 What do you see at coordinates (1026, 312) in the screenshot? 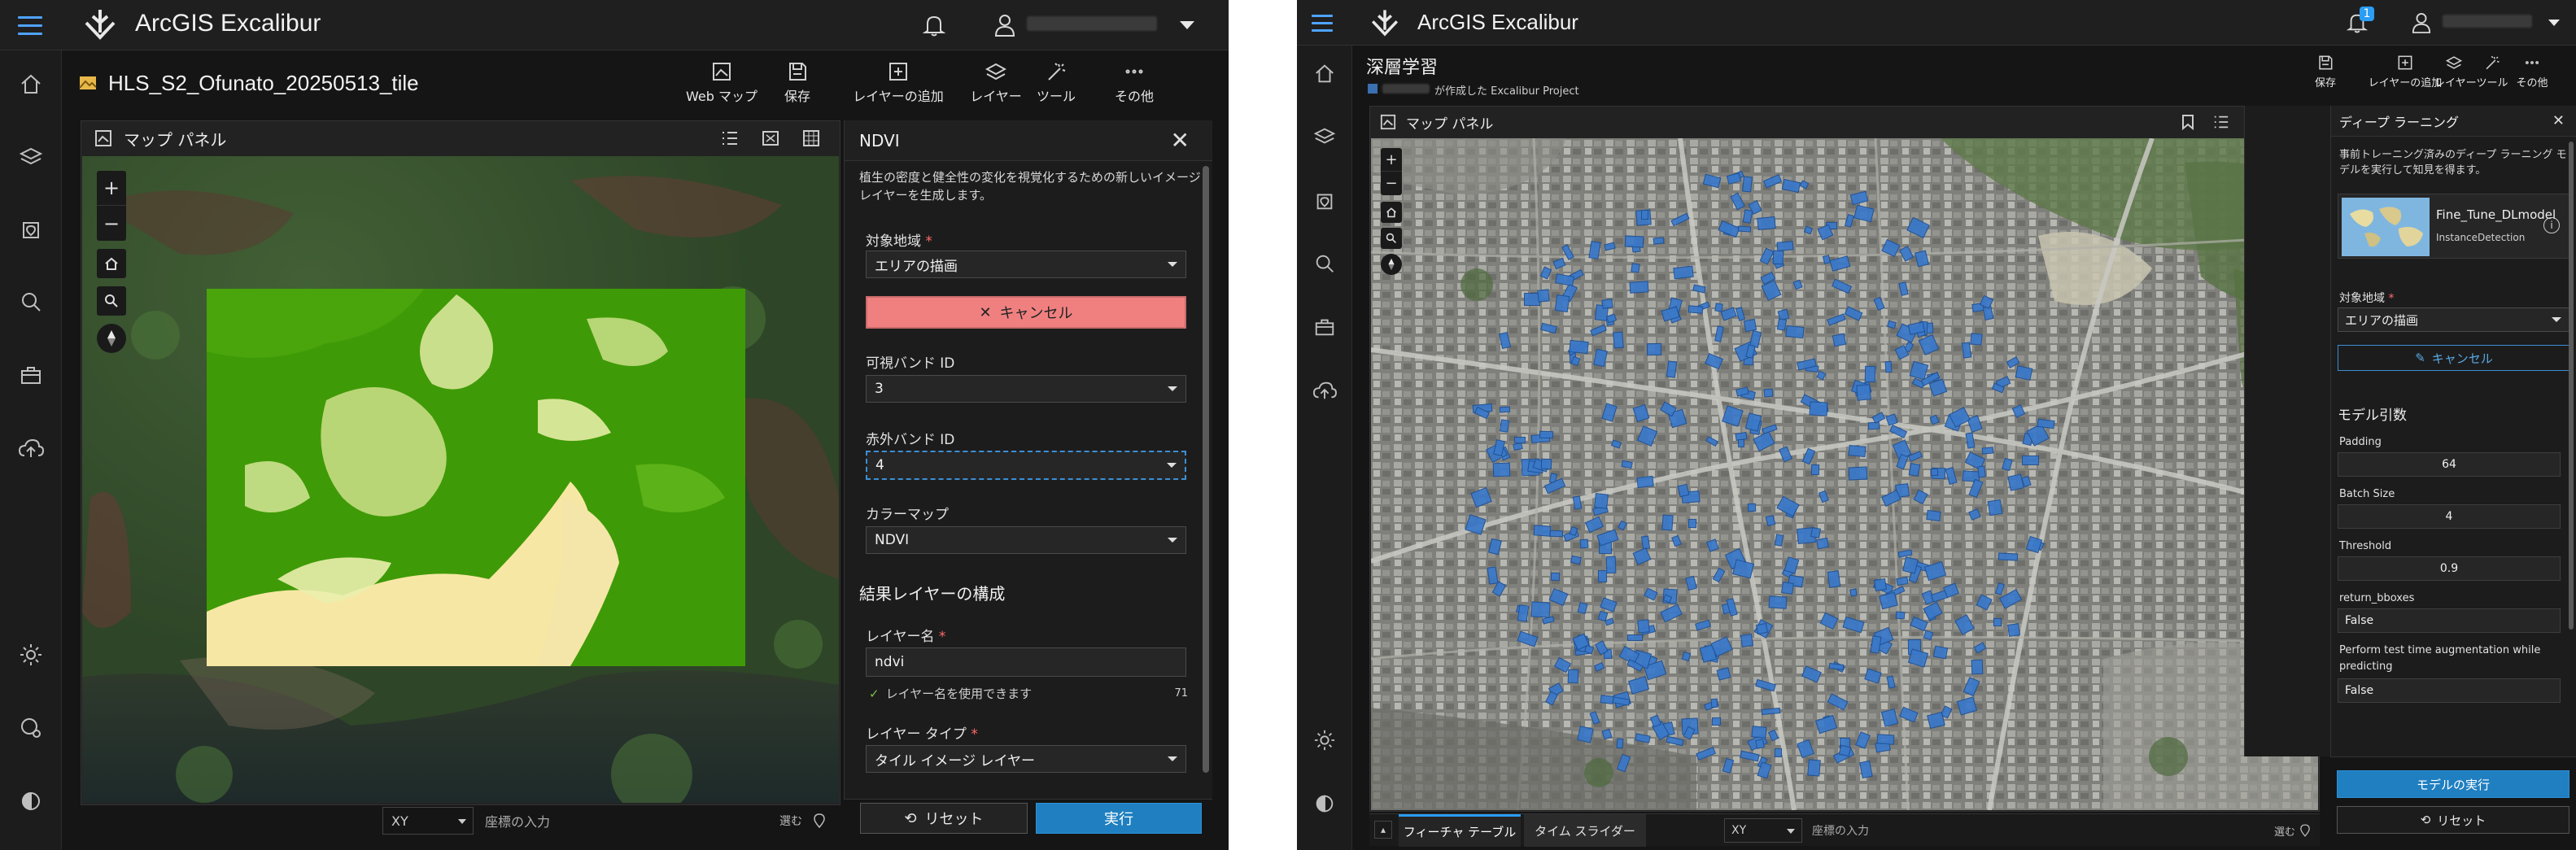
I see `cancel-draw-button: ✕ キャンセル` at bounding box center [1026, 312].